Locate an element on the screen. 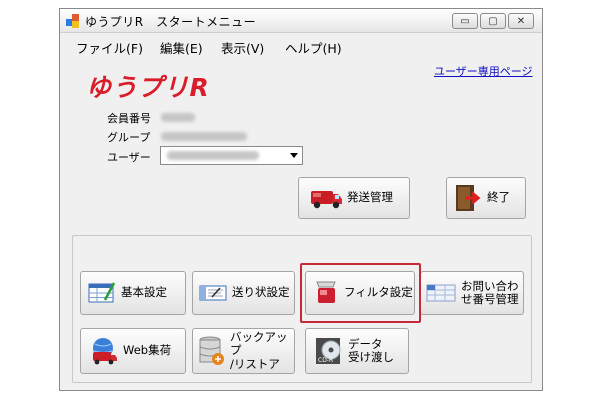  delivery-truck-icon is located at coordinates (326, 200).